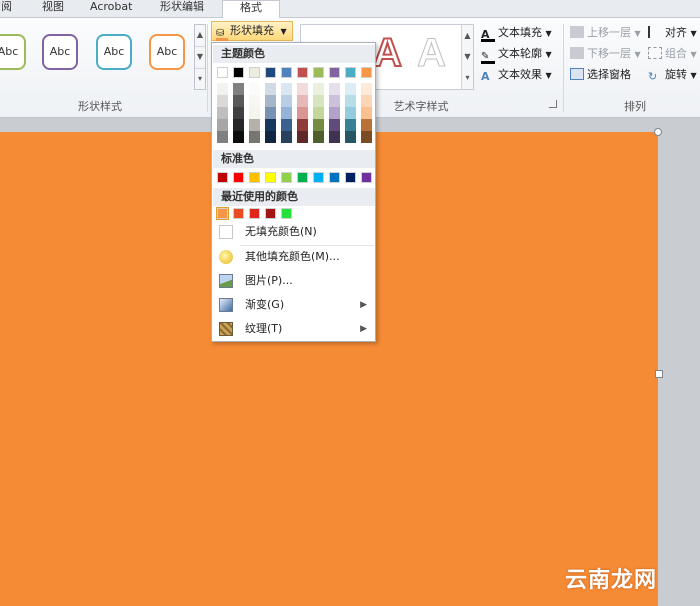 This screenshot has width=700, height=606. Describe the element at coordinates (432, 53) in the screenshot. I see `wordart-style-gray-outline: A` at that location.